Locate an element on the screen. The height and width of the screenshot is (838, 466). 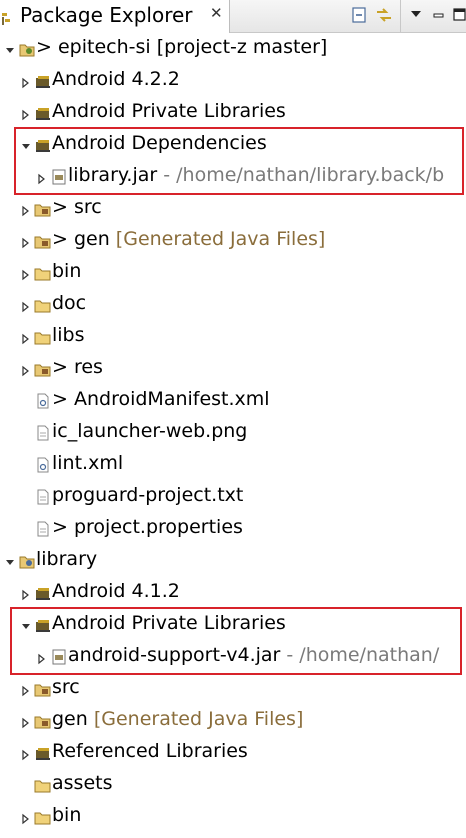
maximize-icon is located at coordinates (457, 15).